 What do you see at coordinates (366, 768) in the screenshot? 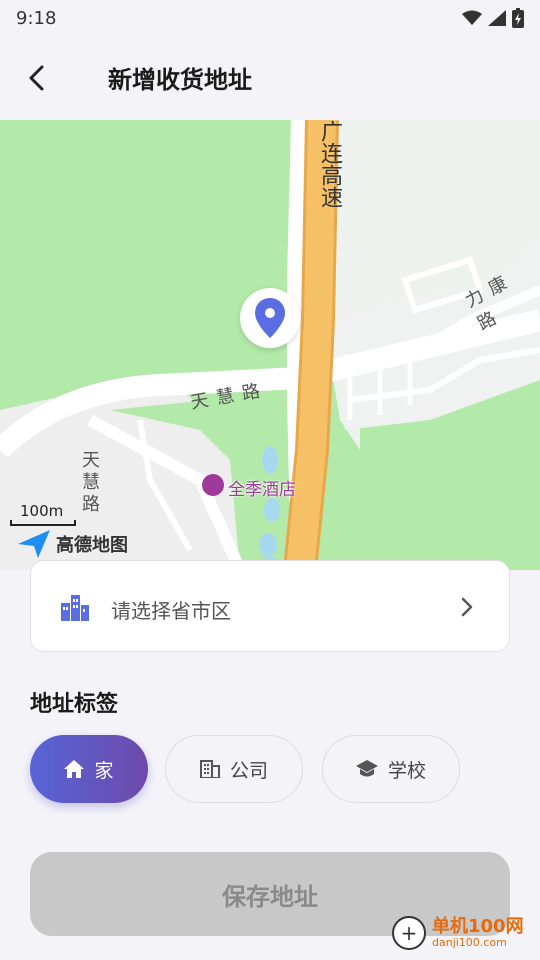
I see `school-icon` at bounding box center [366, 768].